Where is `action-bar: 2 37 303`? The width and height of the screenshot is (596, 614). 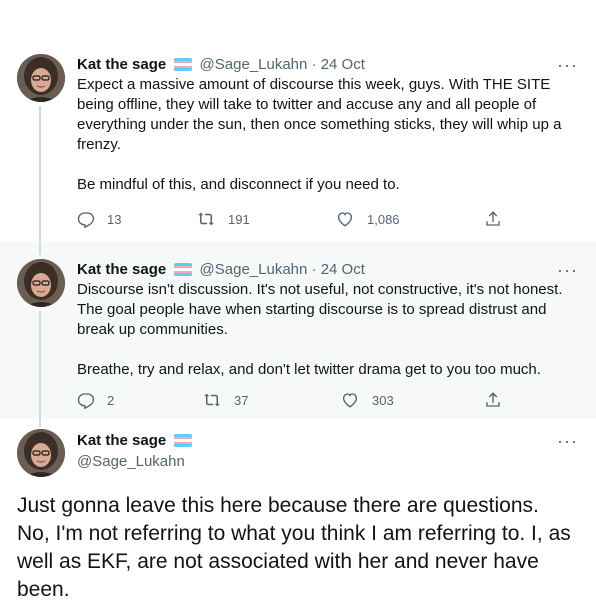
action-bar: 2 37 303 is located at coordinates (292, 401).